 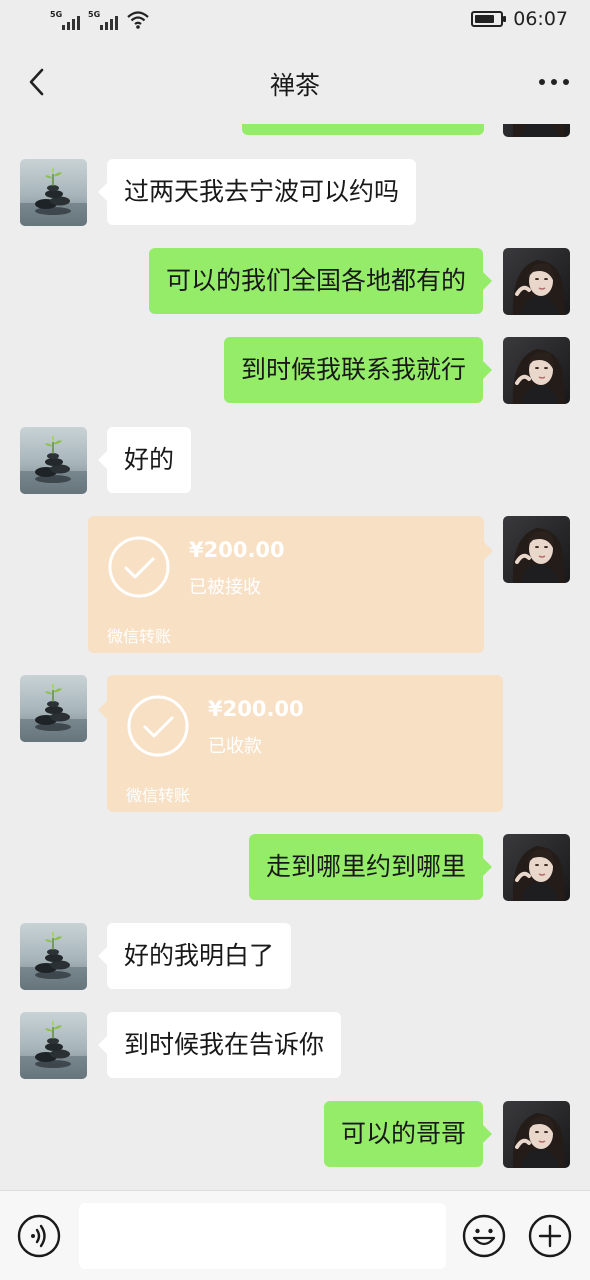 What do you see at coordinates (39, 1236) in the screenshot?
I see `voice-icon` at bounding box center [39, 1236].